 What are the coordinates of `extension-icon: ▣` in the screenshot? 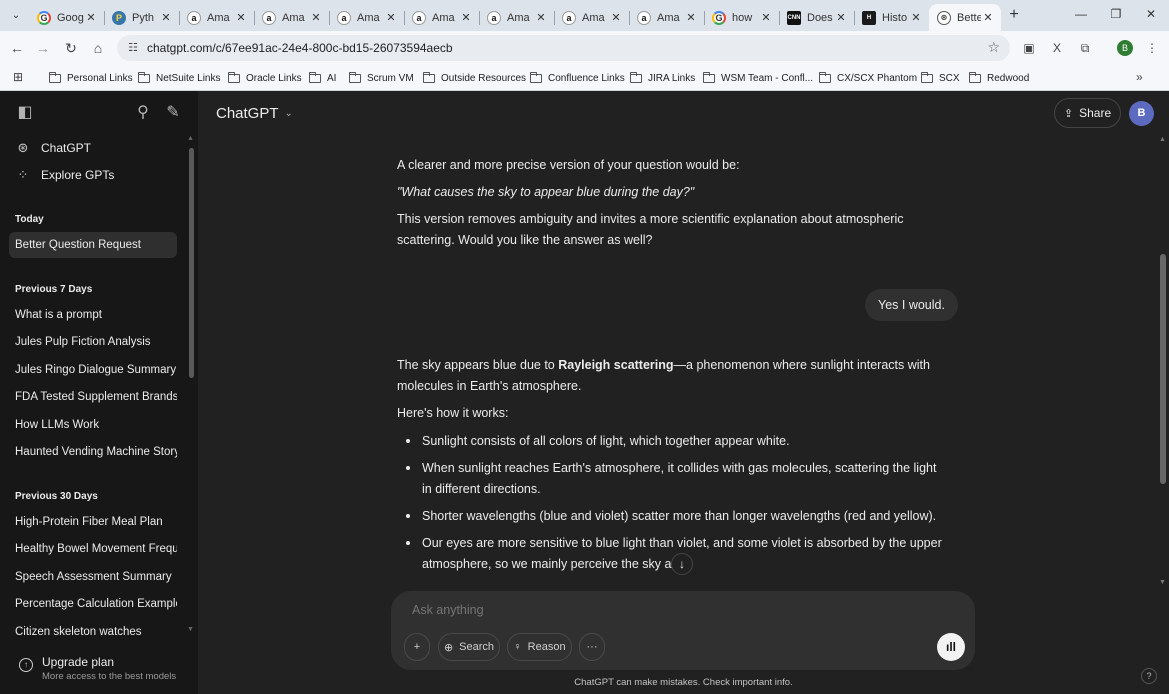 It's located at (1029, 48).